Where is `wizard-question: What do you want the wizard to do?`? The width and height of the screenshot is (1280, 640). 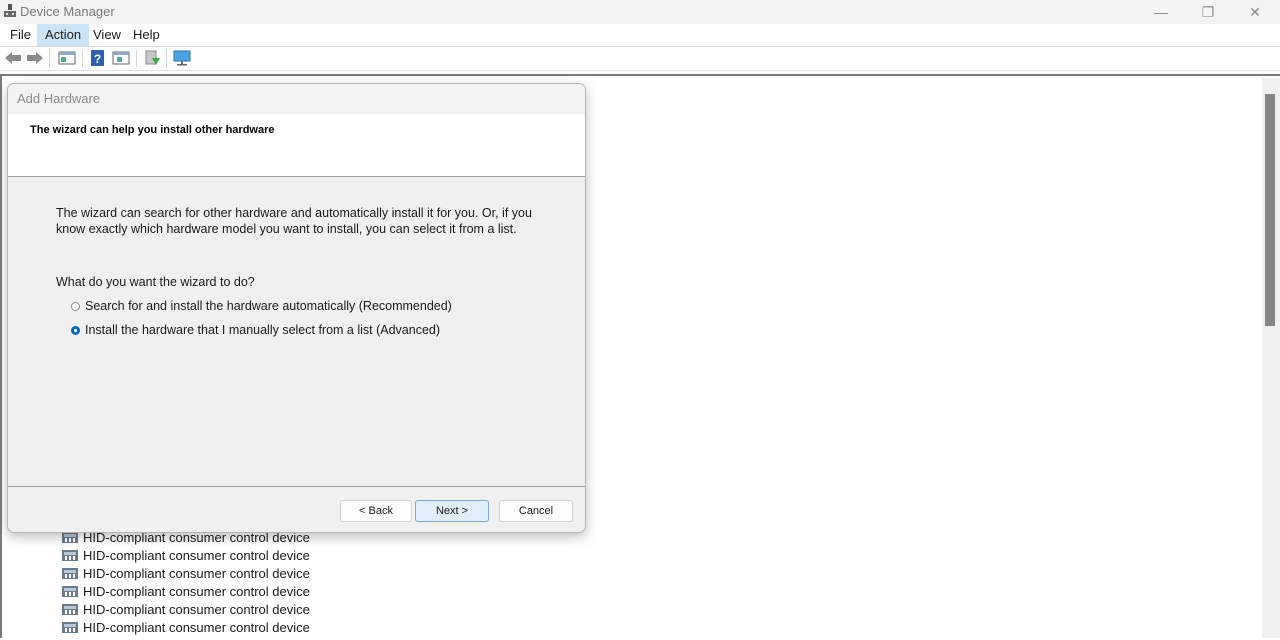
wizard-question: What do you want the wizard to do? is located at coordinates (155, 282).